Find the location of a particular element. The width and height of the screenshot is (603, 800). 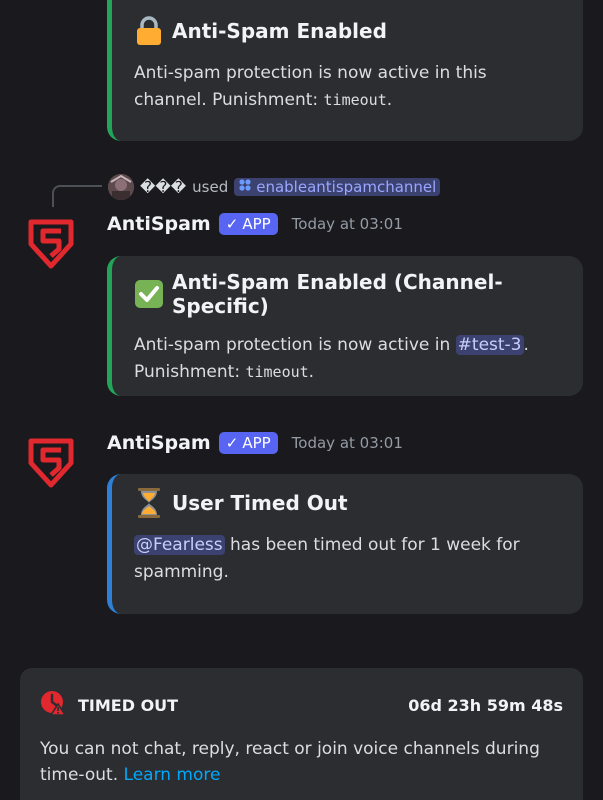

slash-command-icon is located at coordinates (245, 187).